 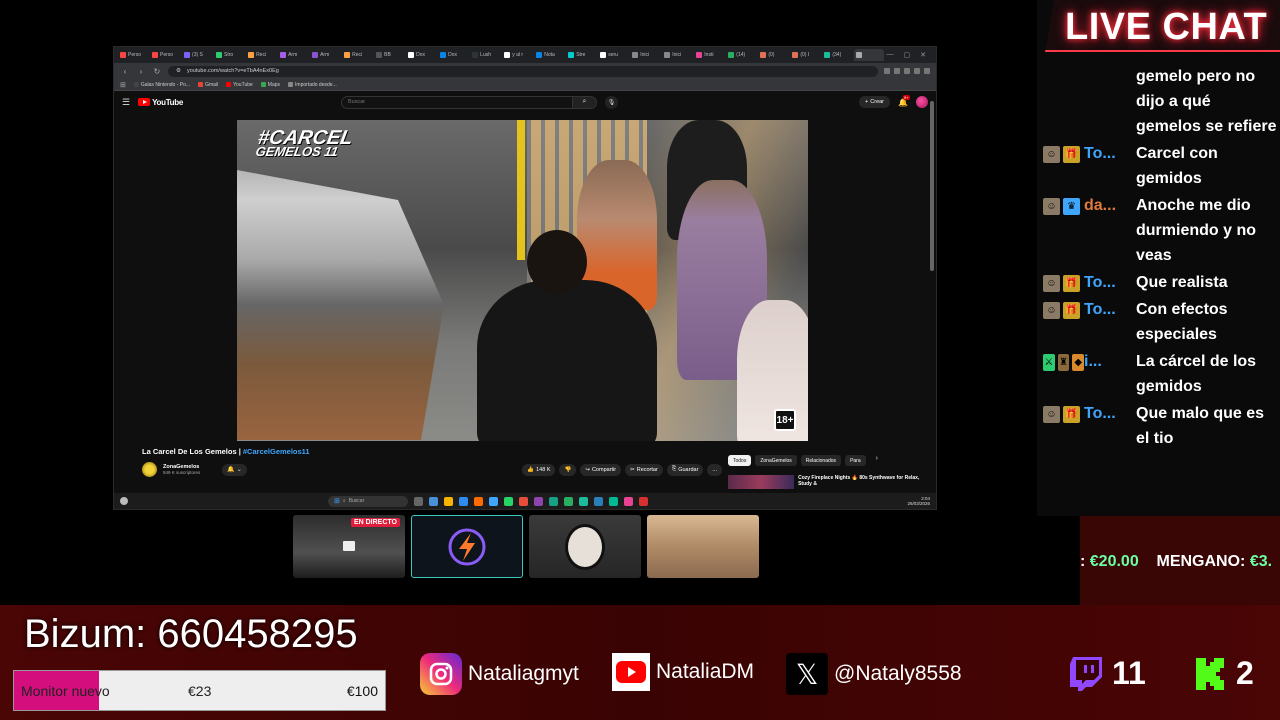 What do you see at coordinates (568, 469) in the screenshot?
I see `dislike-button: 👎` at bounding box center [568, 469].